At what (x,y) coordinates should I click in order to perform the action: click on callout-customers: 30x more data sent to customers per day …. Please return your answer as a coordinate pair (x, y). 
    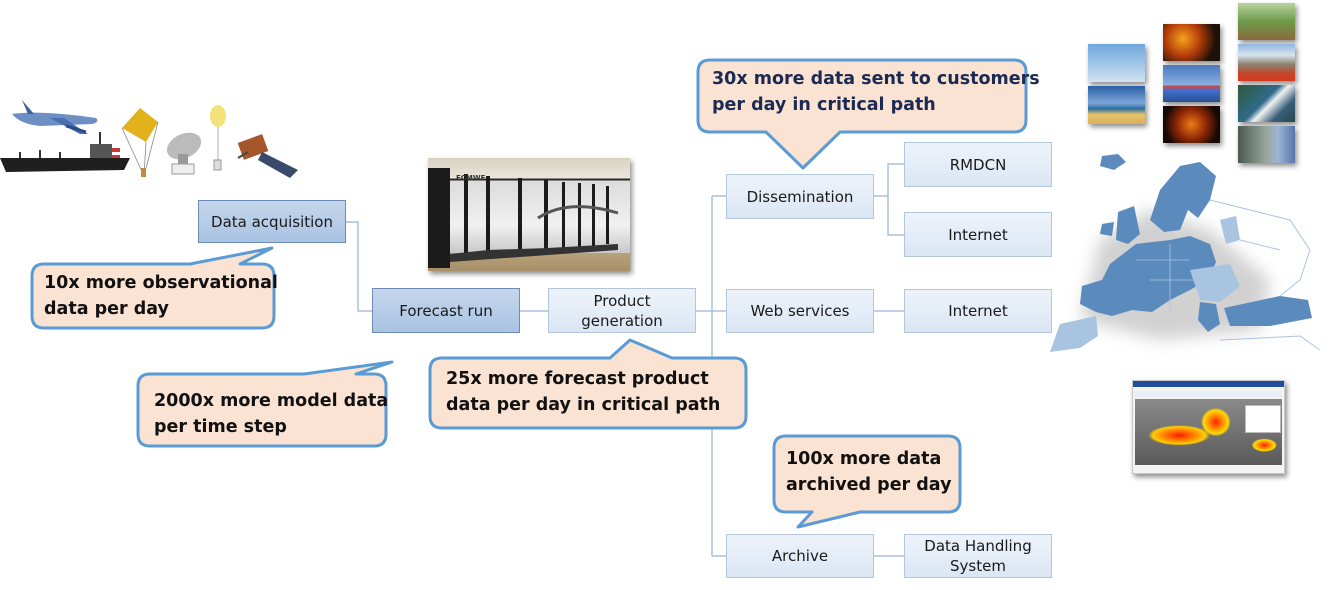
    Looking at the image, I should click on (876, 92).